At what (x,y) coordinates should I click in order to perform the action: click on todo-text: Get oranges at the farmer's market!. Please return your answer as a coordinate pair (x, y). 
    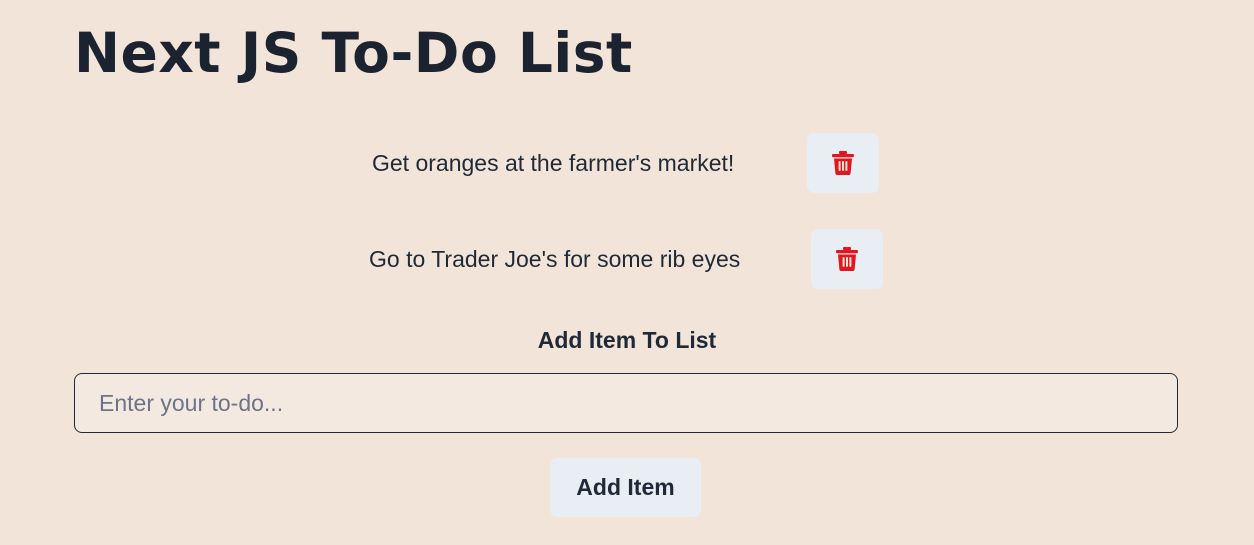
    Looking at the image, I should click on (553, 162).